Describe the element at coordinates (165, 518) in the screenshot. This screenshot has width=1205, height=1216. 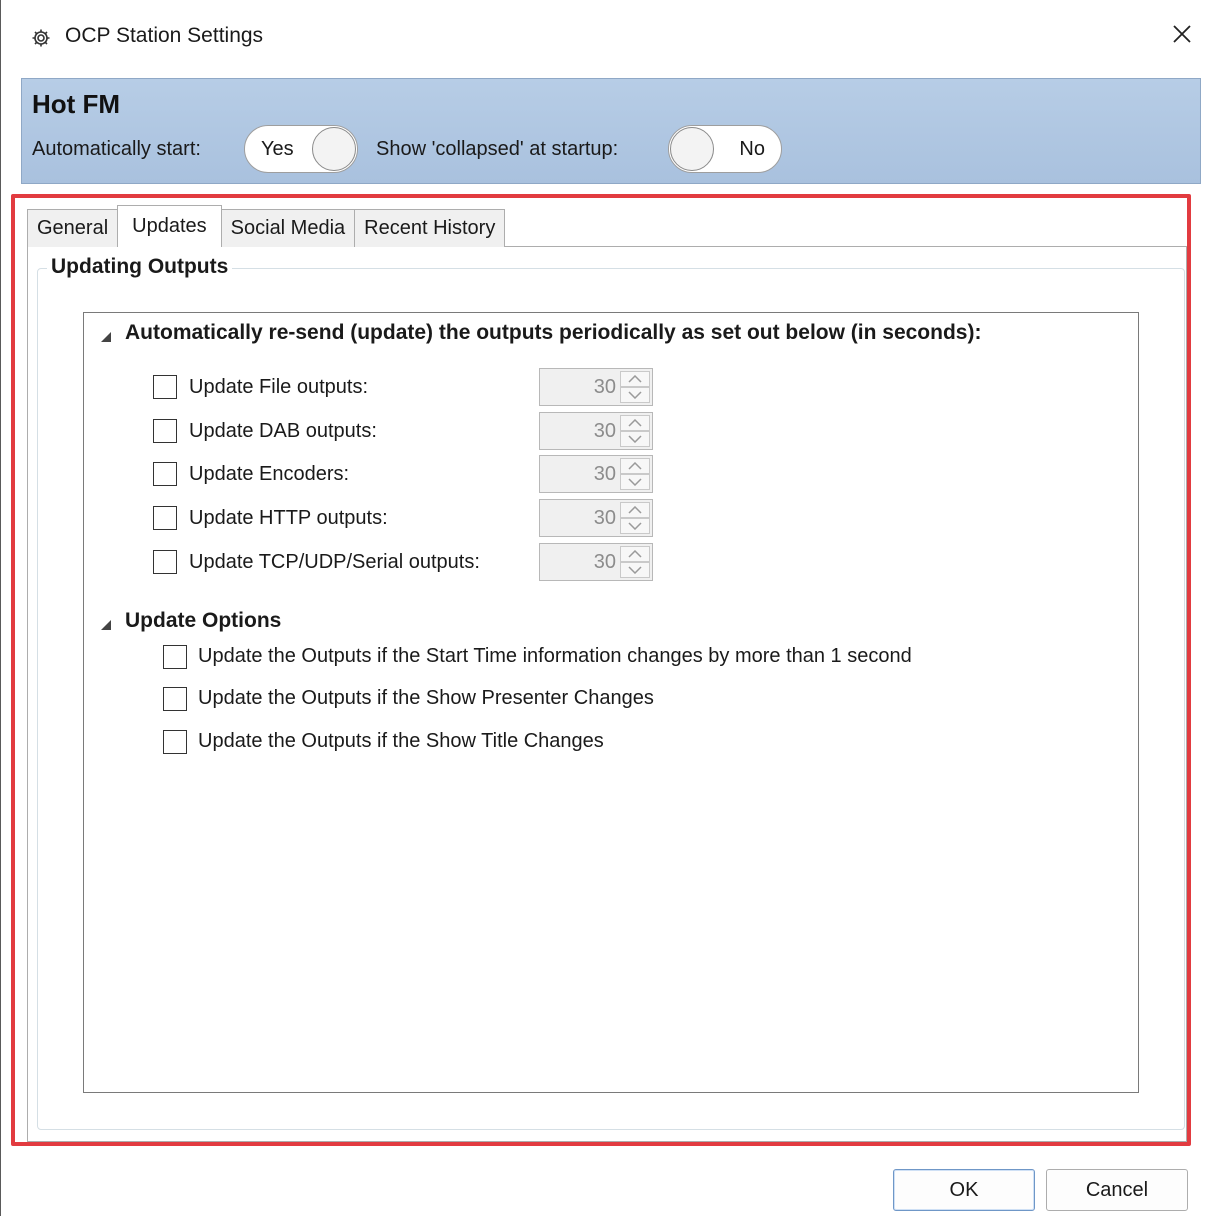
I see `update-http-checkbox` at that location.